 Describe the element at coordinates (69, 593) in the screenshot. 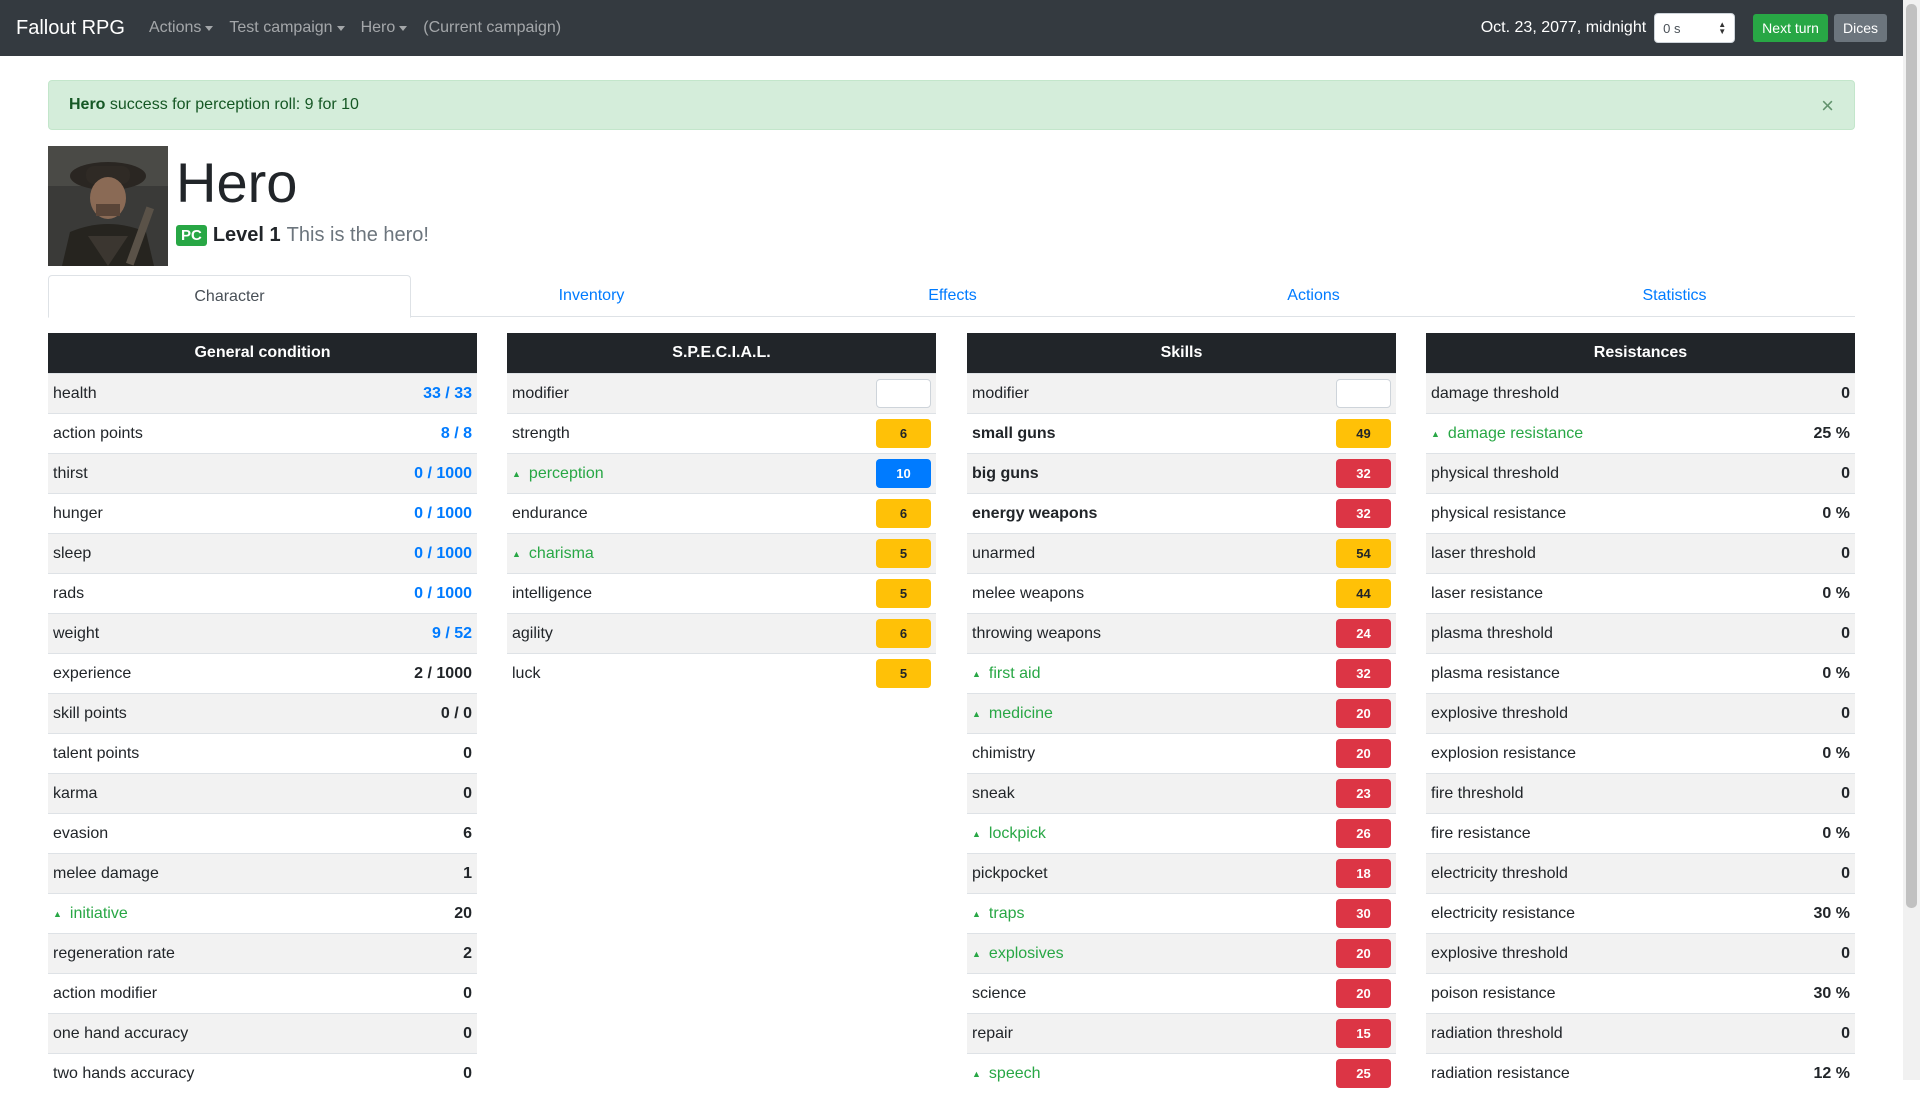

I see `stat-label: rads` at that location.